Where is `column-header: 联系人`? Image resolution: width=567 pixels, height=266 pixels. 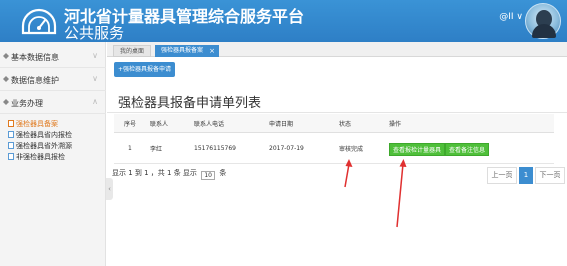
column-header: 联系人 is located at coordinates (159, 124).